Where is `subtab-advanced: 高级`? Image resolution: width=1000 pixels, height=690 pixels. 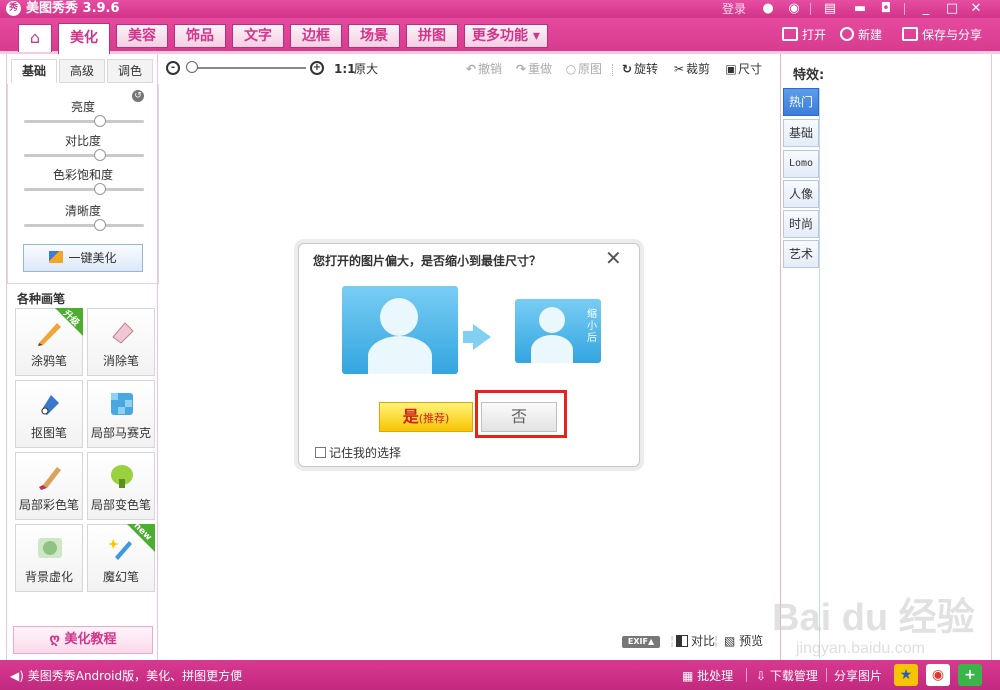 subtab-advanced: 高级 is located at coordinates (82, 71).